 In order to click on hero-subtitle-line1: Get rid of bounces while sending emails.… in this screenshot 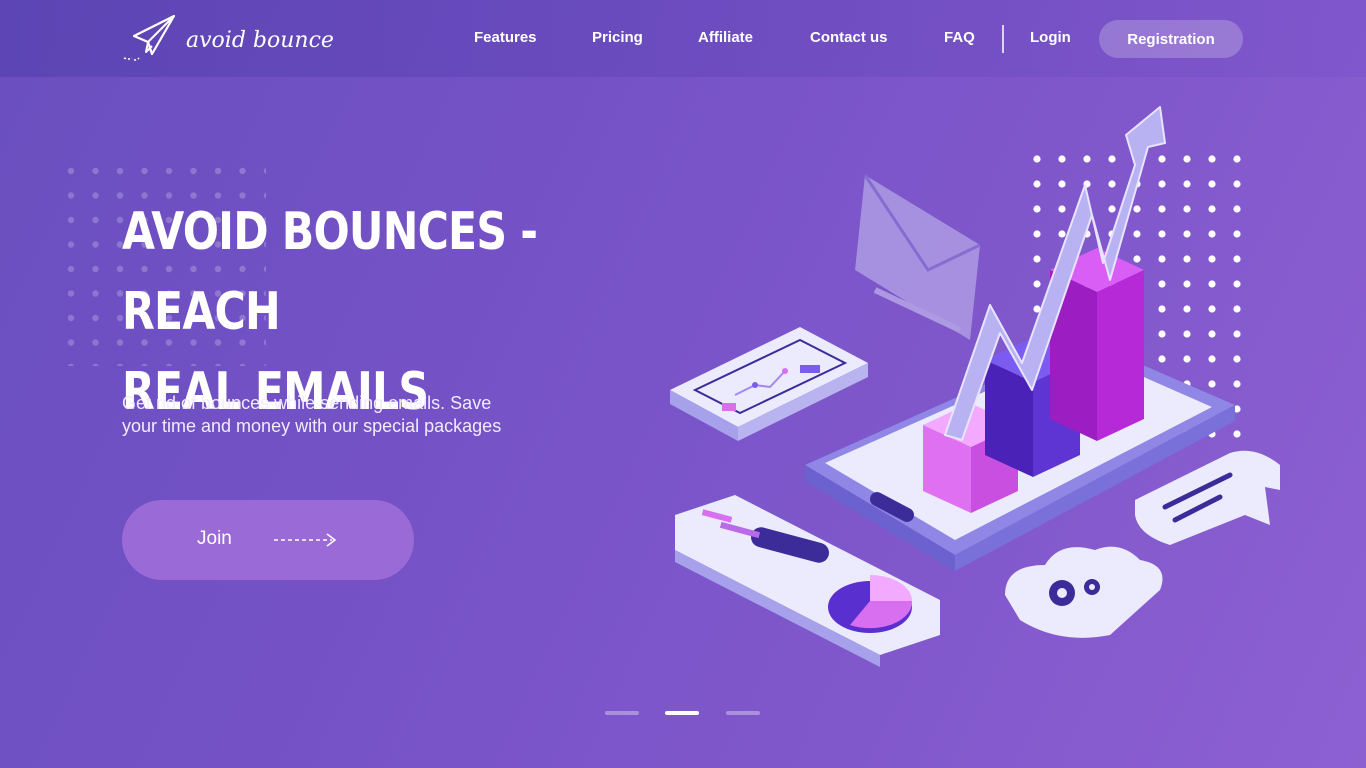, I will do `click(307, 403)`.